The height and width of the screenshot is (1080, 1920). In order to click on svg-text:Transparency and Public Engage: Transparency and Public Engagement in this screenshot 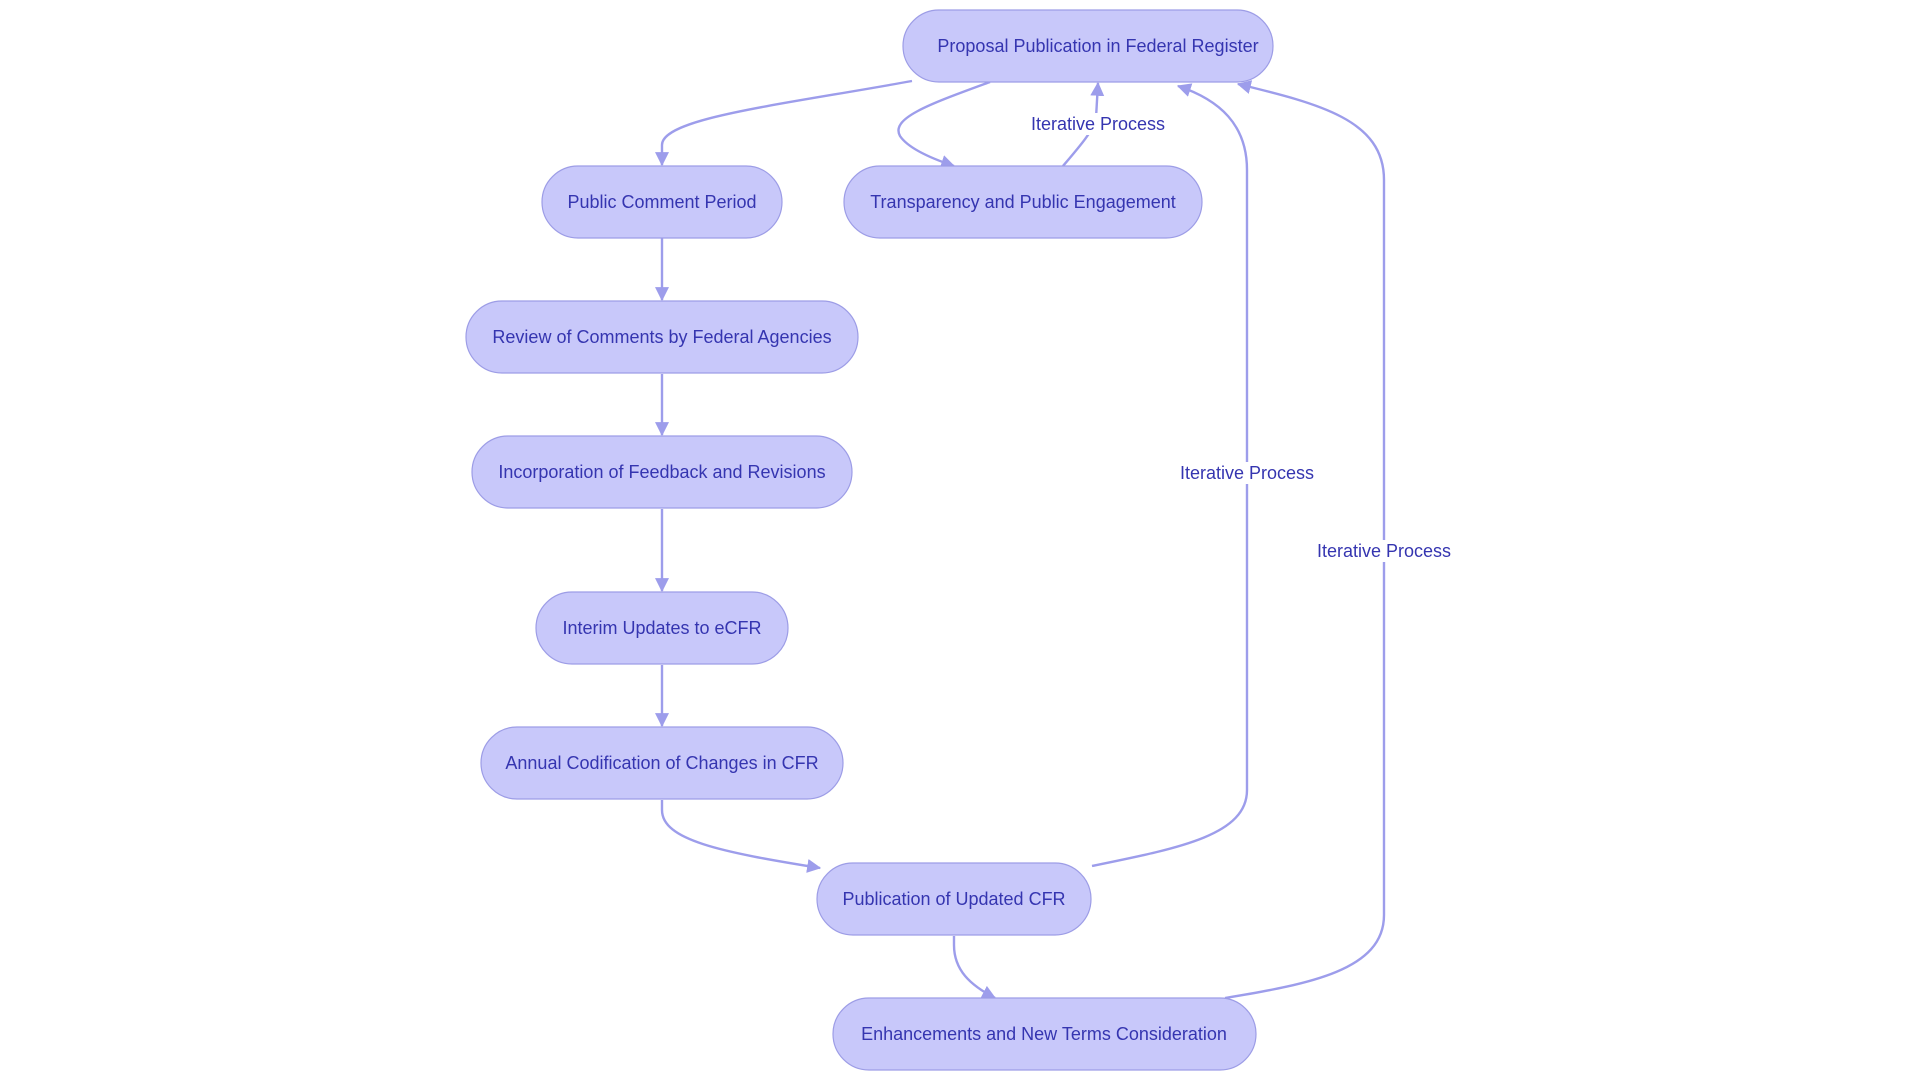, I will do `click(1023, 202)`.